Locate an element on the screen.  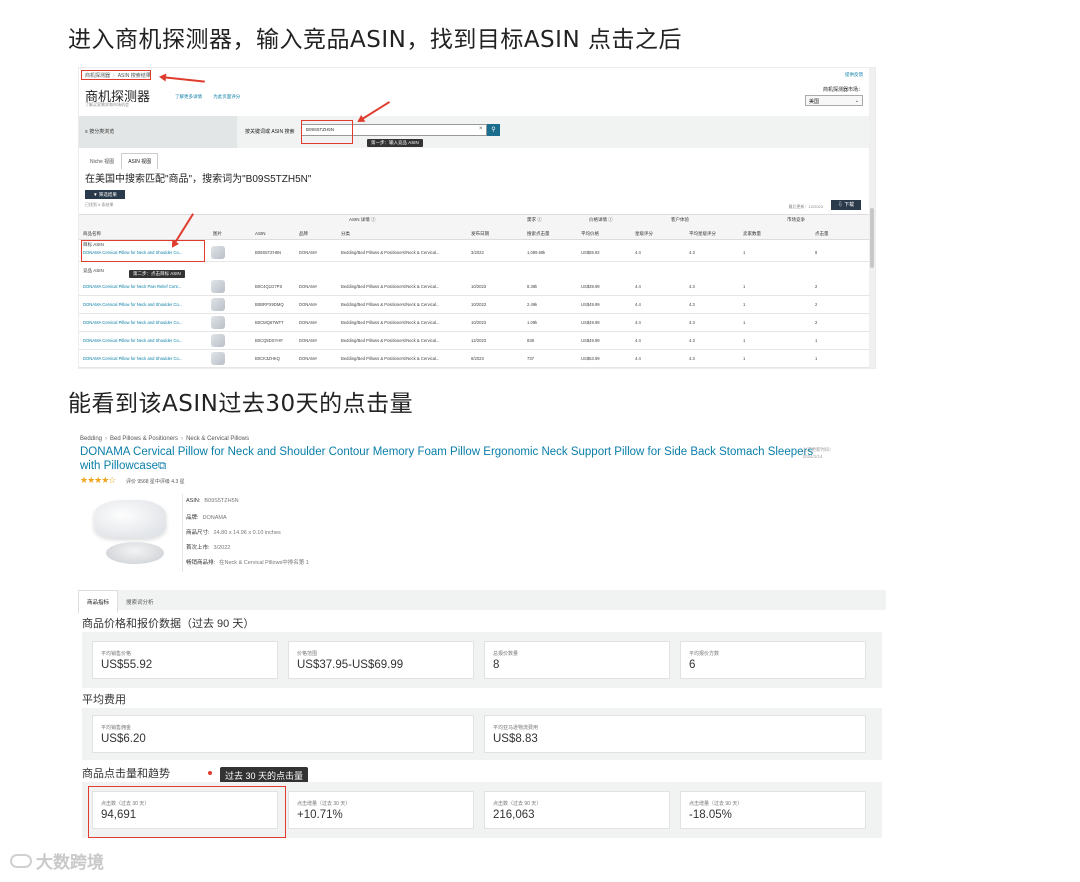
feedback-link: 提供反馈 is located at coordinates (854, 75).